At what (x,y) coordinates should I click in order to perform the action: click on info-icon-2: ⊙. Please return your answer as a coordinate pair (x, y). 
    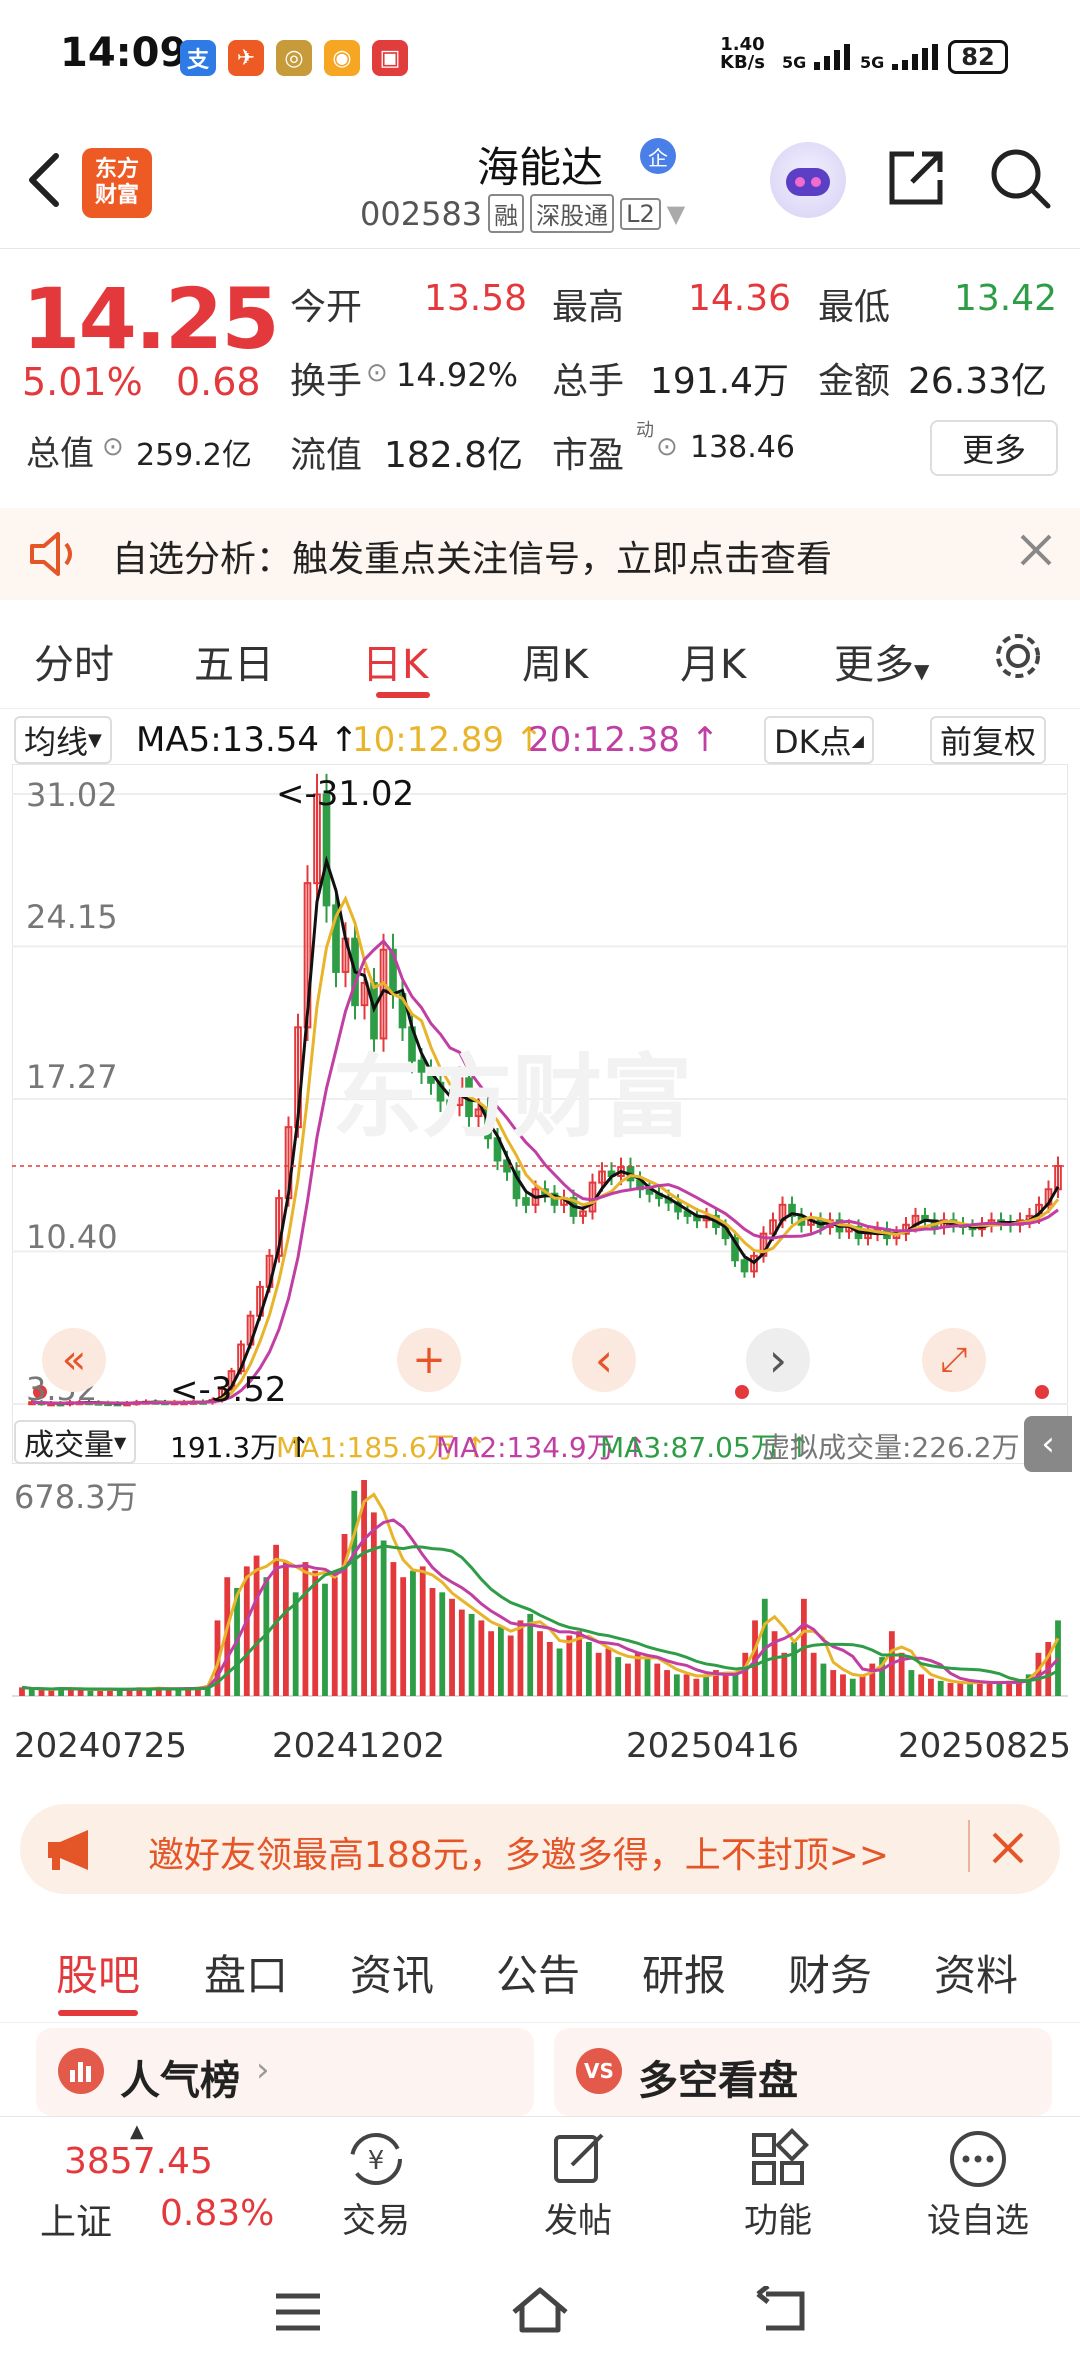
    Looking at the image, I should click on (113, 447).